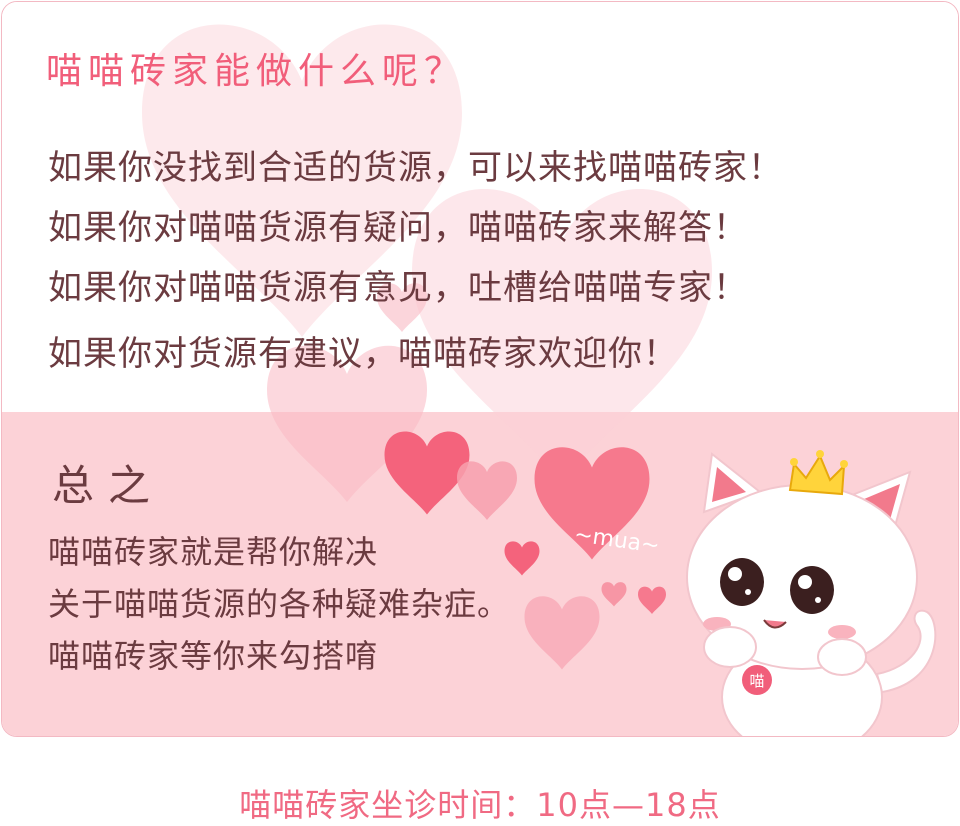 The width and height of the screenshot is (960, 826). I want to click on intro-line: 如果你对货源有建议，喵喵砖家欢迎你！, so click(363, 354).